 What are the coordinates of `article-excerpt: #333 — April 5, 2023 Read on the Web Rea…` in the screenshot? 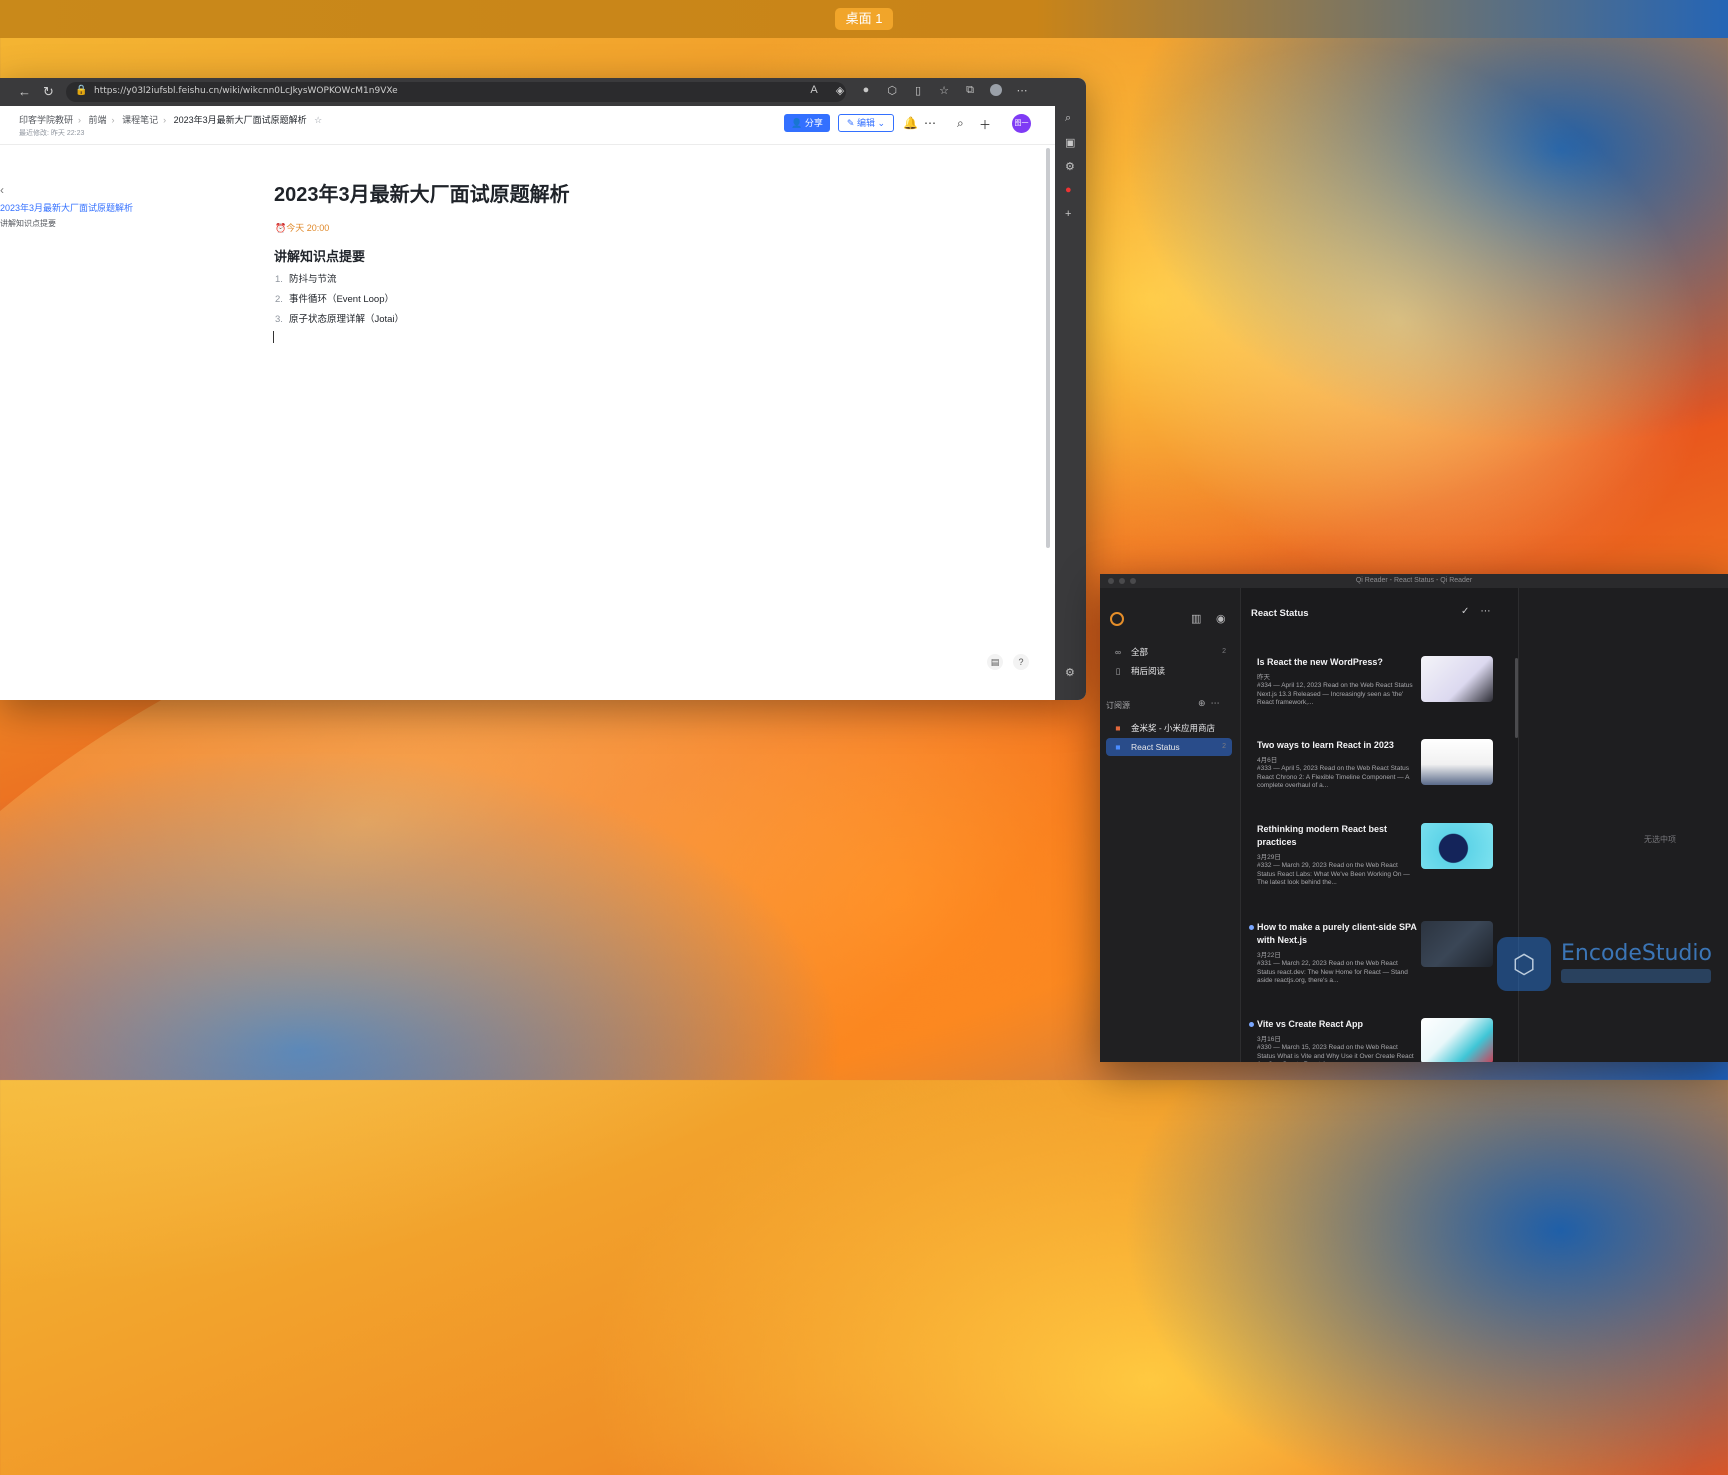 It's located at (1333, 777).